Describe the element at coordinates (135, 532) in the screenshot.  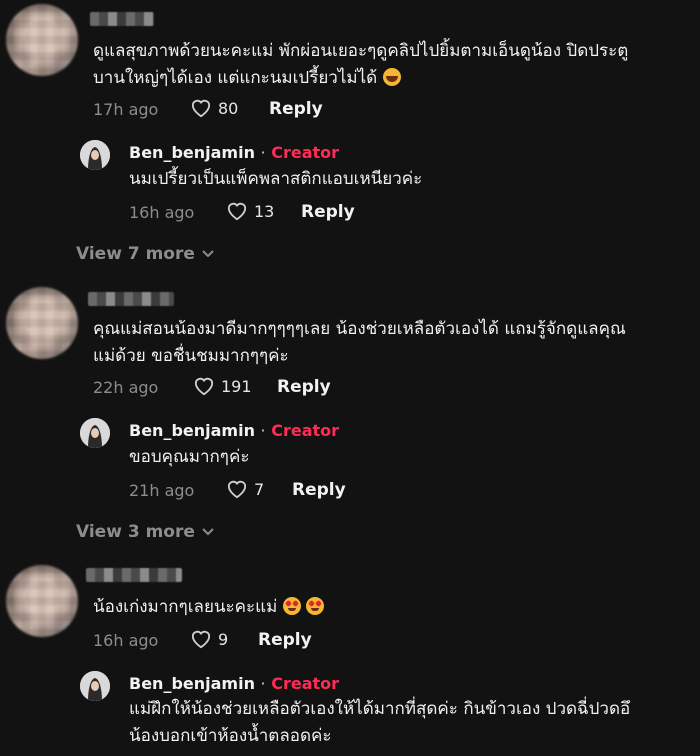
I see `view-more-label: View 3 more` at that location.